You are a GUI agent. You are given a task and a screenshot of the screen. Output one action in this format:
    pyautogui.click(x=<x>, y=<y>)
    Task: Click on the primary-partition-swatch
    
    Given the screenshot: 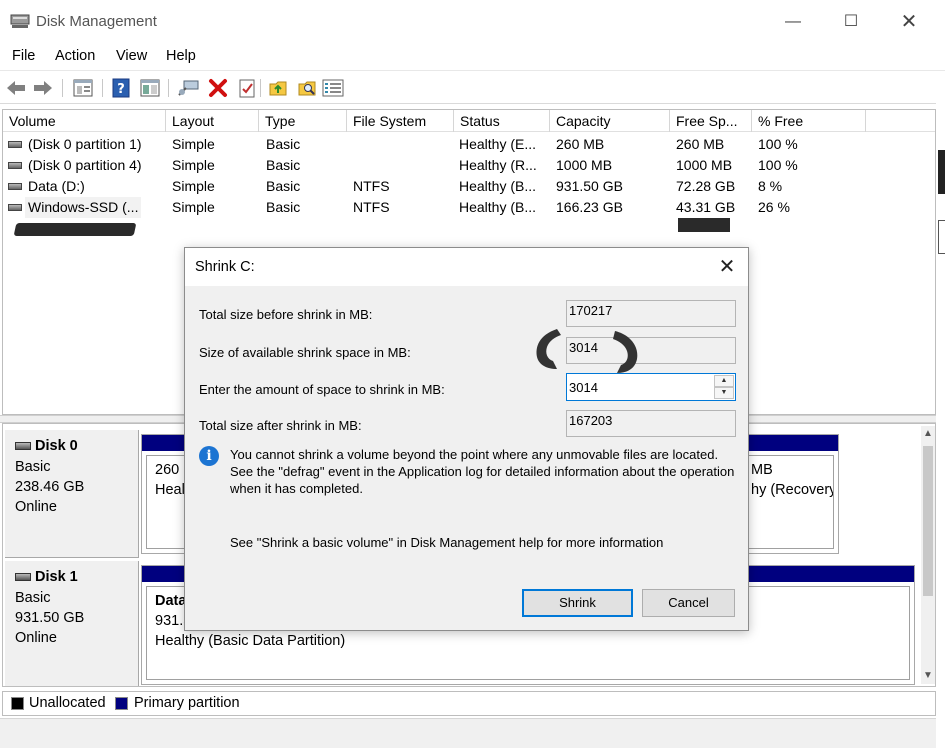 What is the action you would take?
    pyautogui.click(x=121, y=703)
    